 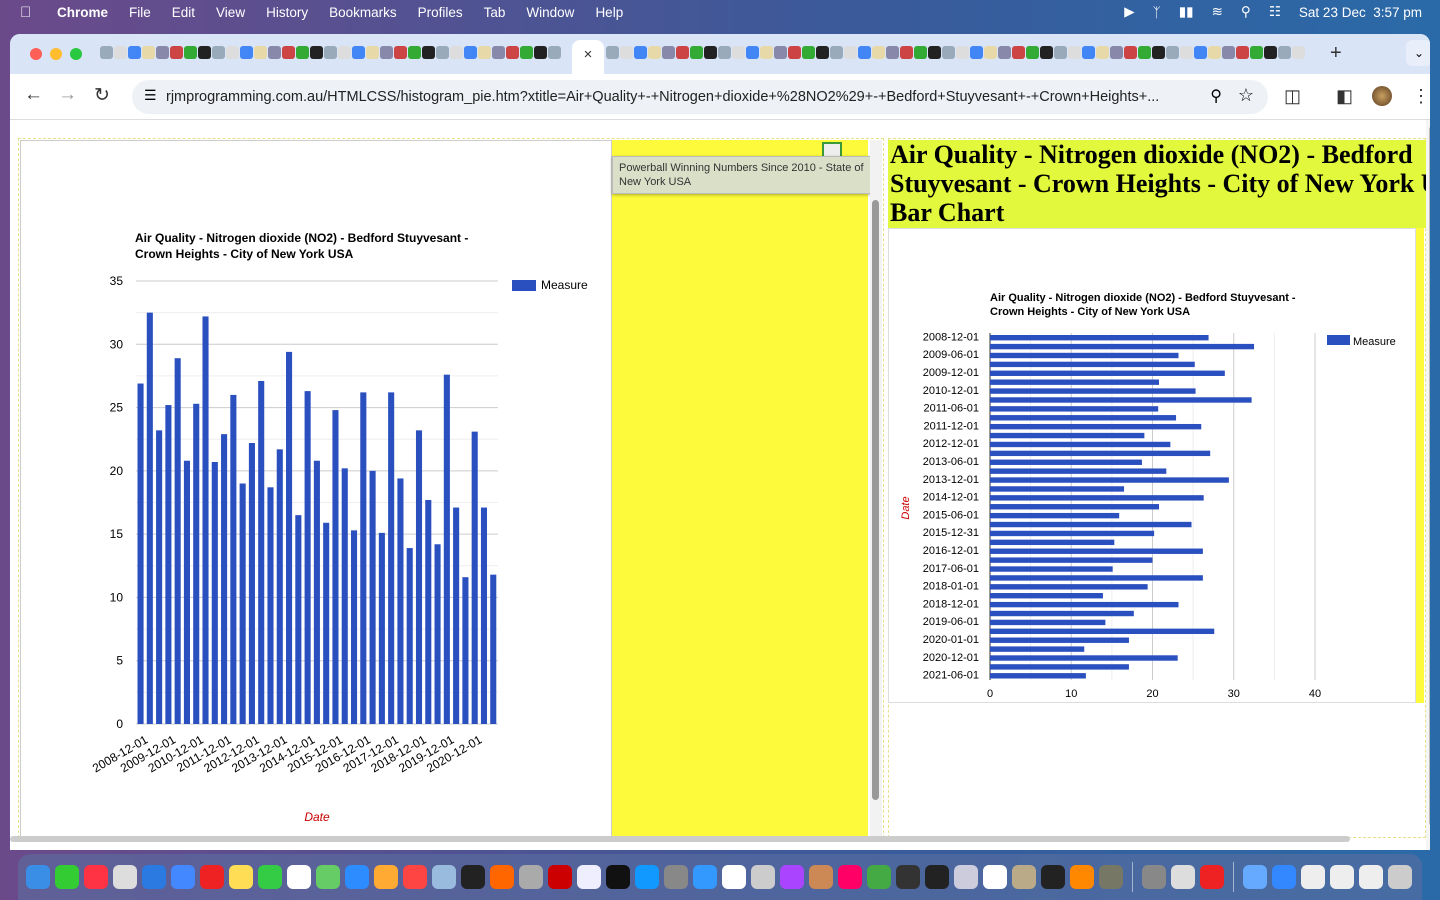 I want to click on site-info-icon: ☰, so click(x=150, y=95).